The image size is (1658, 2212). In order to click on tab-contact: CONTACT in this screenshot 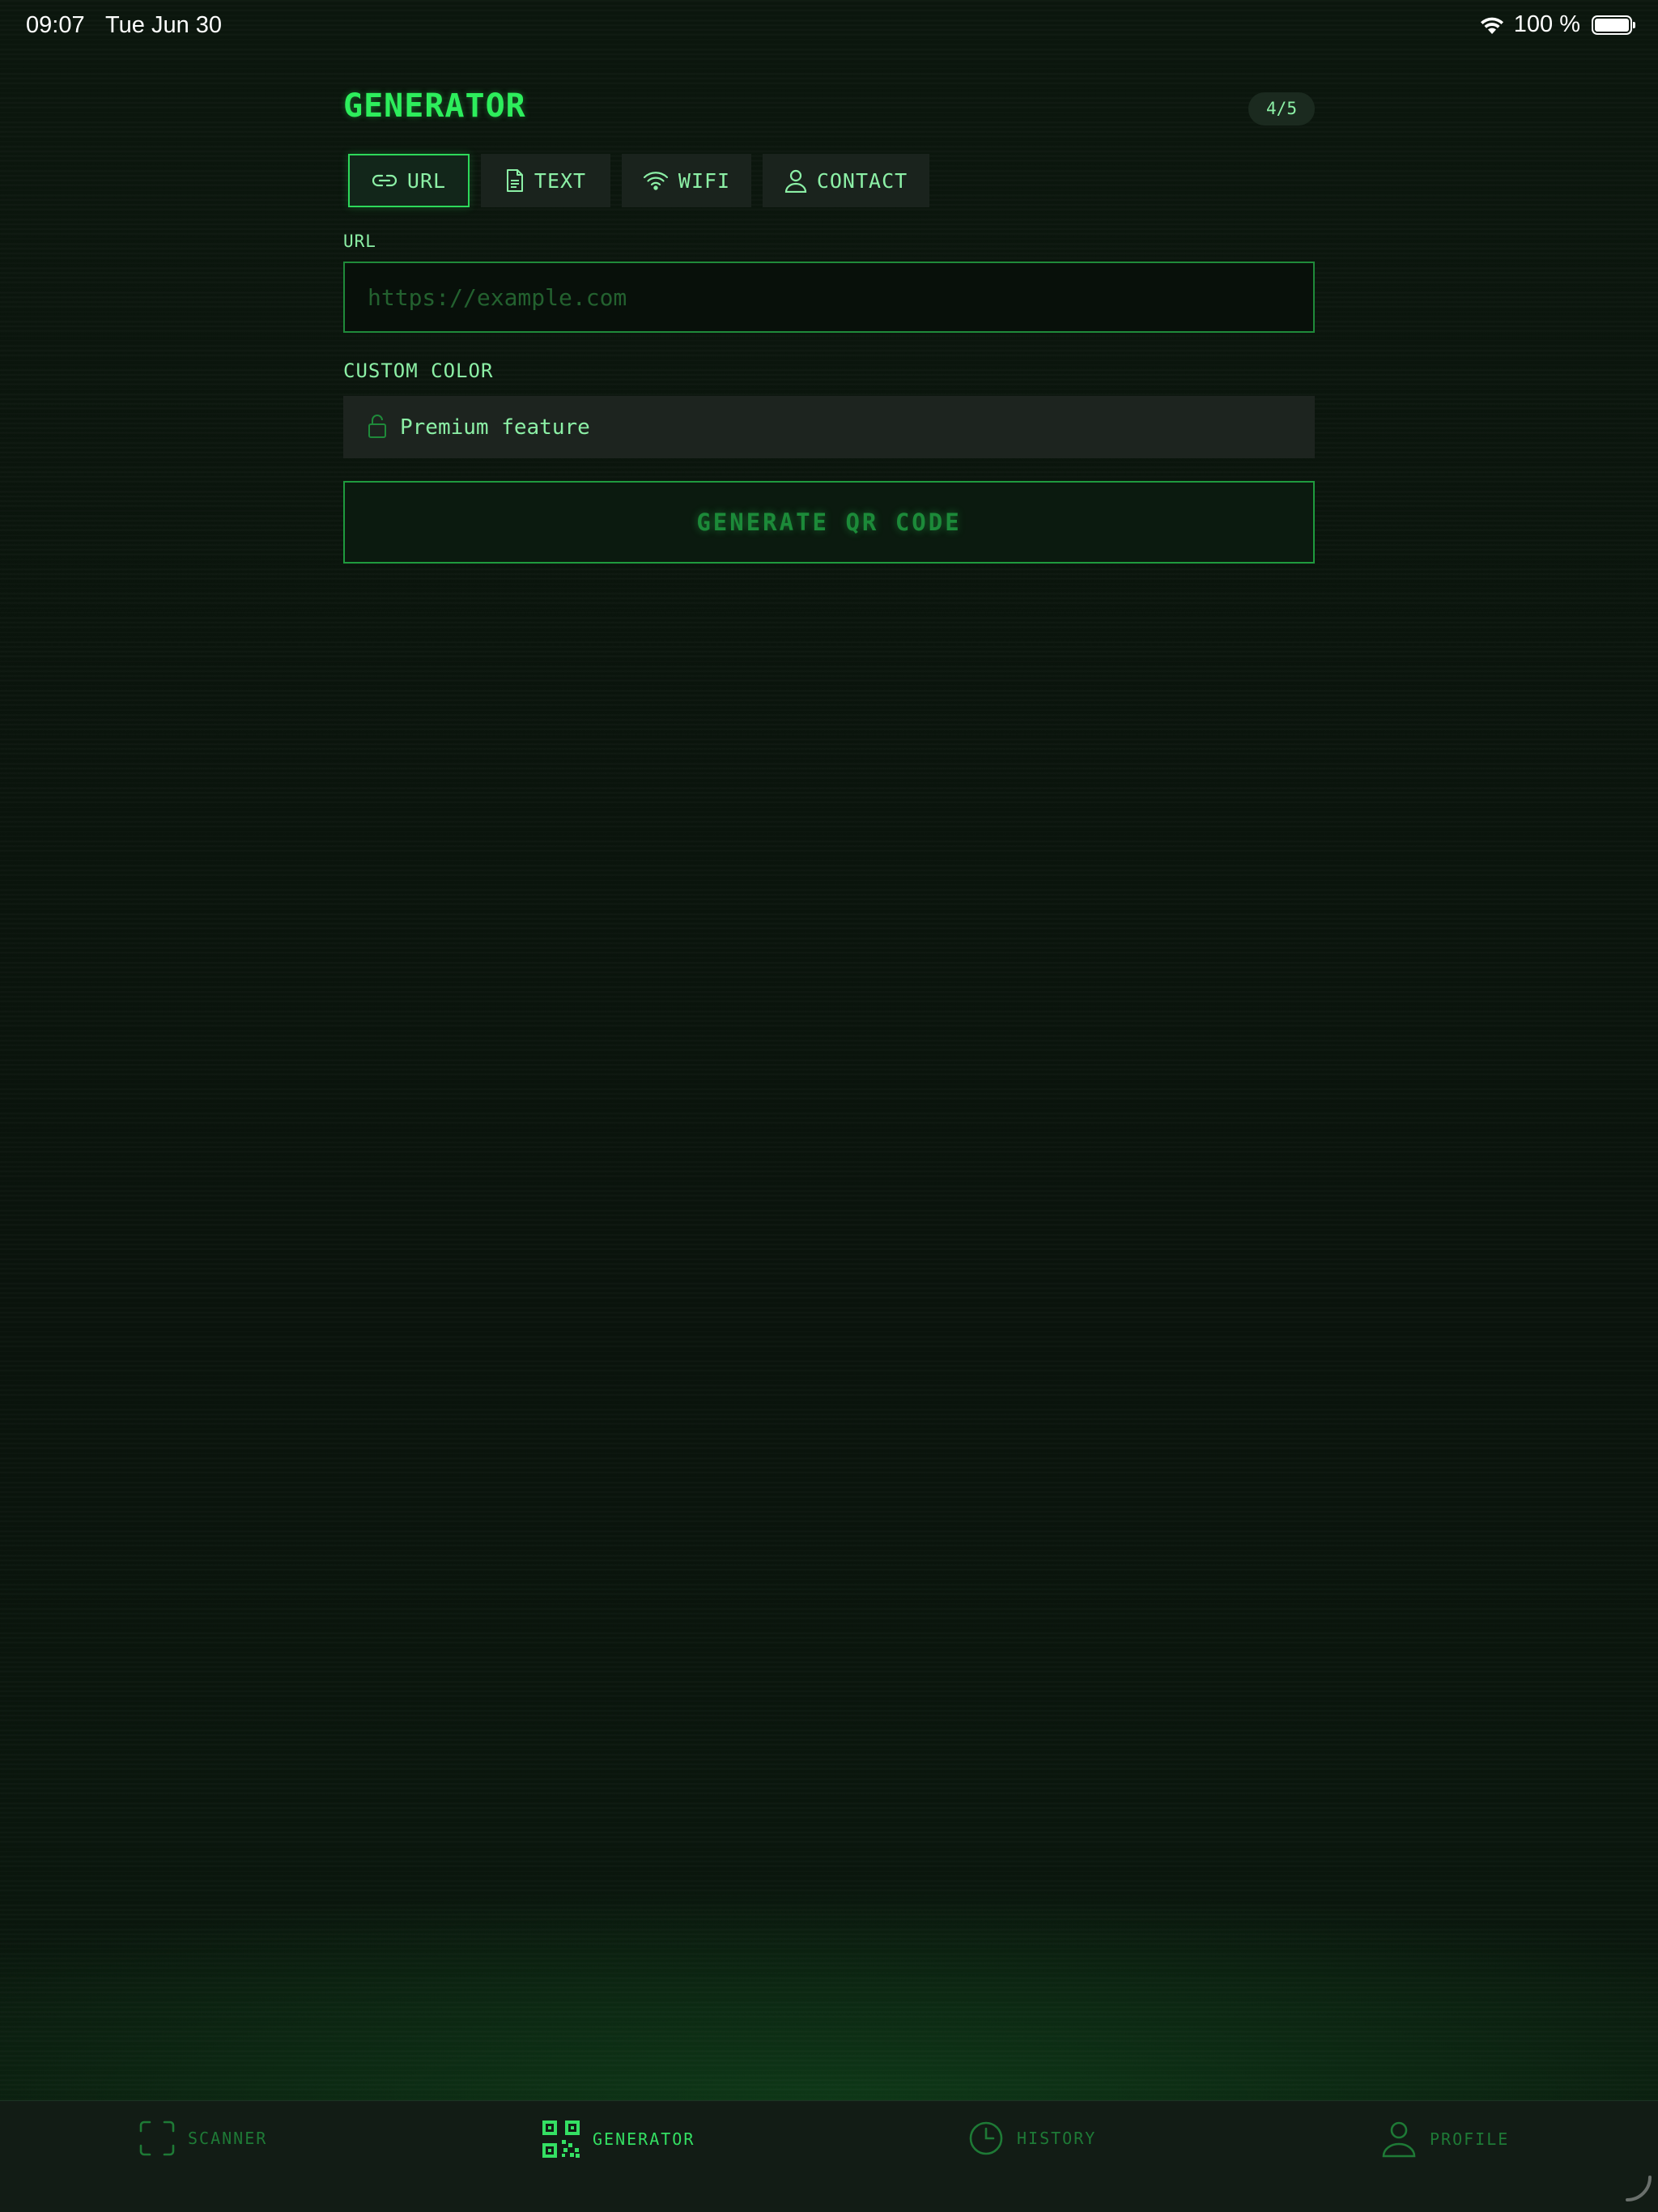, I will do `click(846, 181)`.